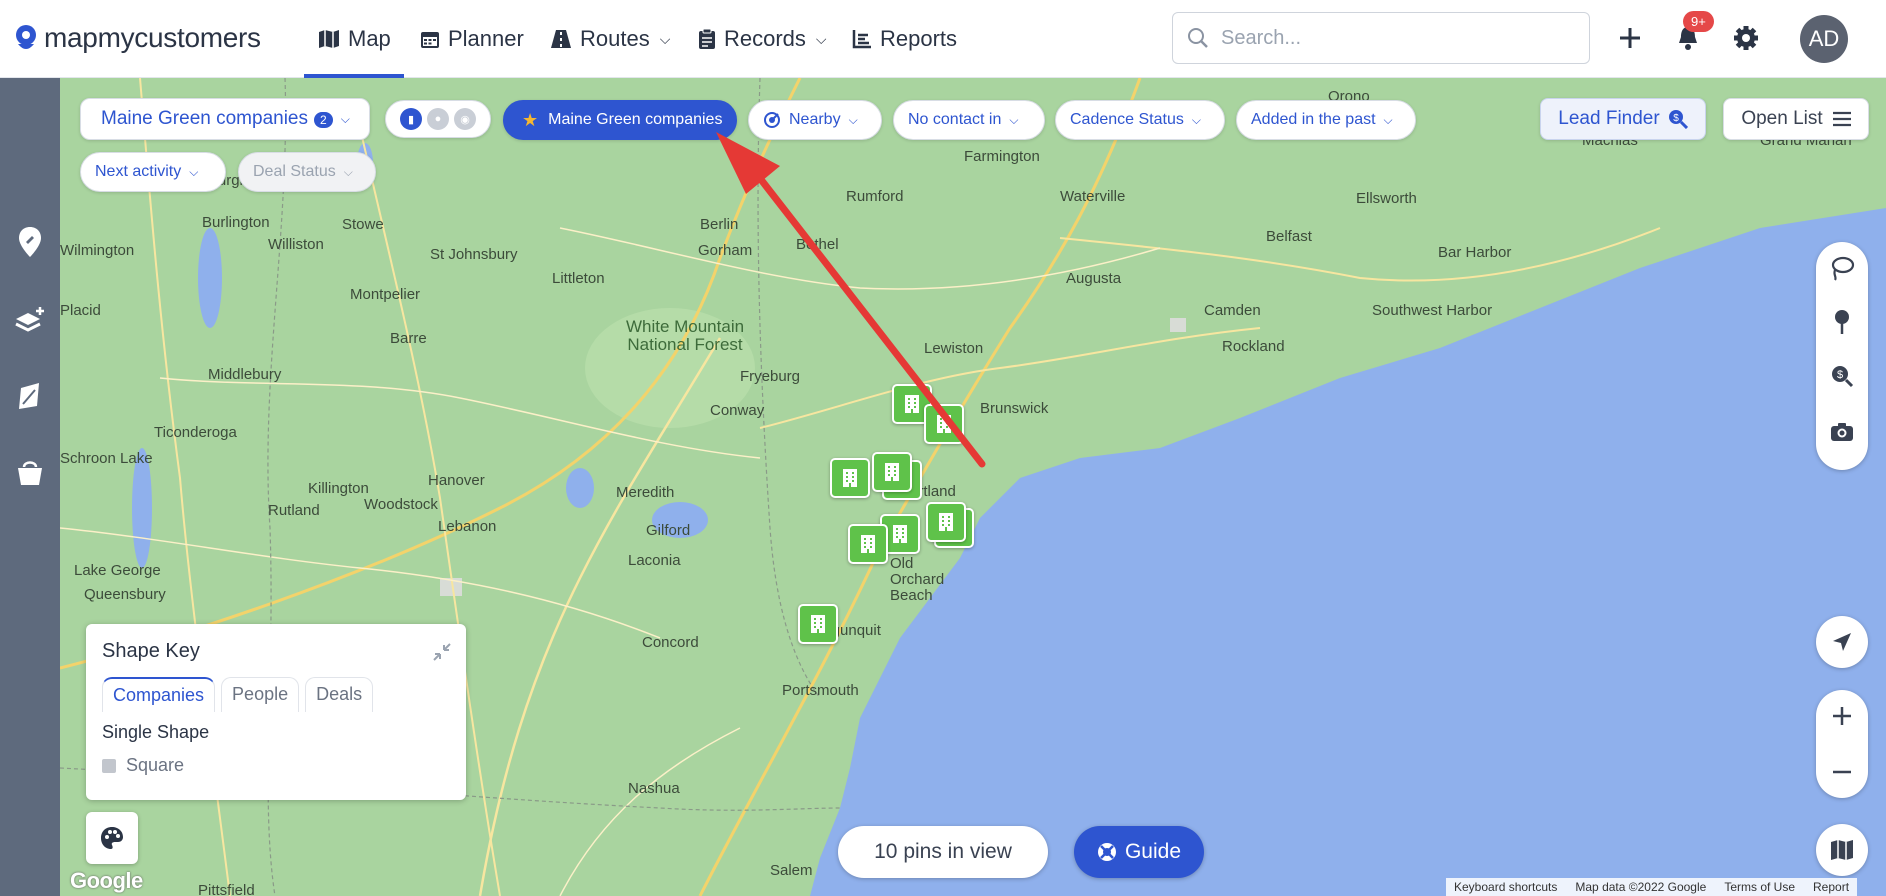 The width and height of the screenshot is (1886, 896). What do you see at coordinates (339, 694) in the screenshot?
I see `tab-deals: Deals` at bounding box center [339, 694].